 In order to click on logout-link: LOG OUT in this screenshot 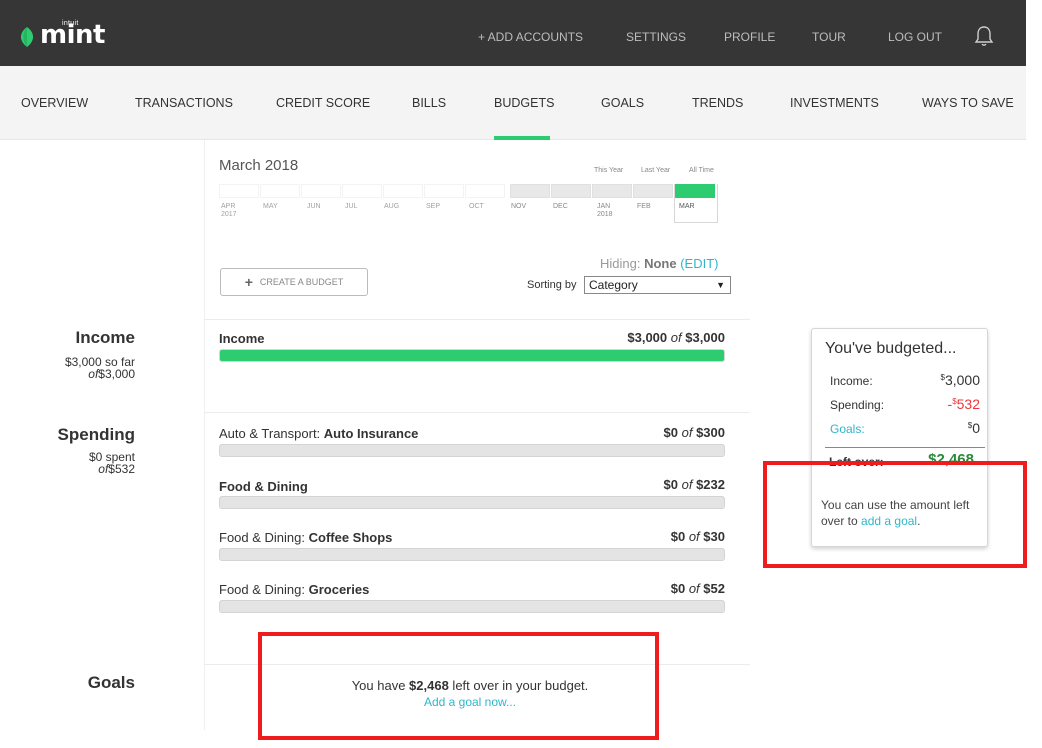, I will do `click(915, 37)`.